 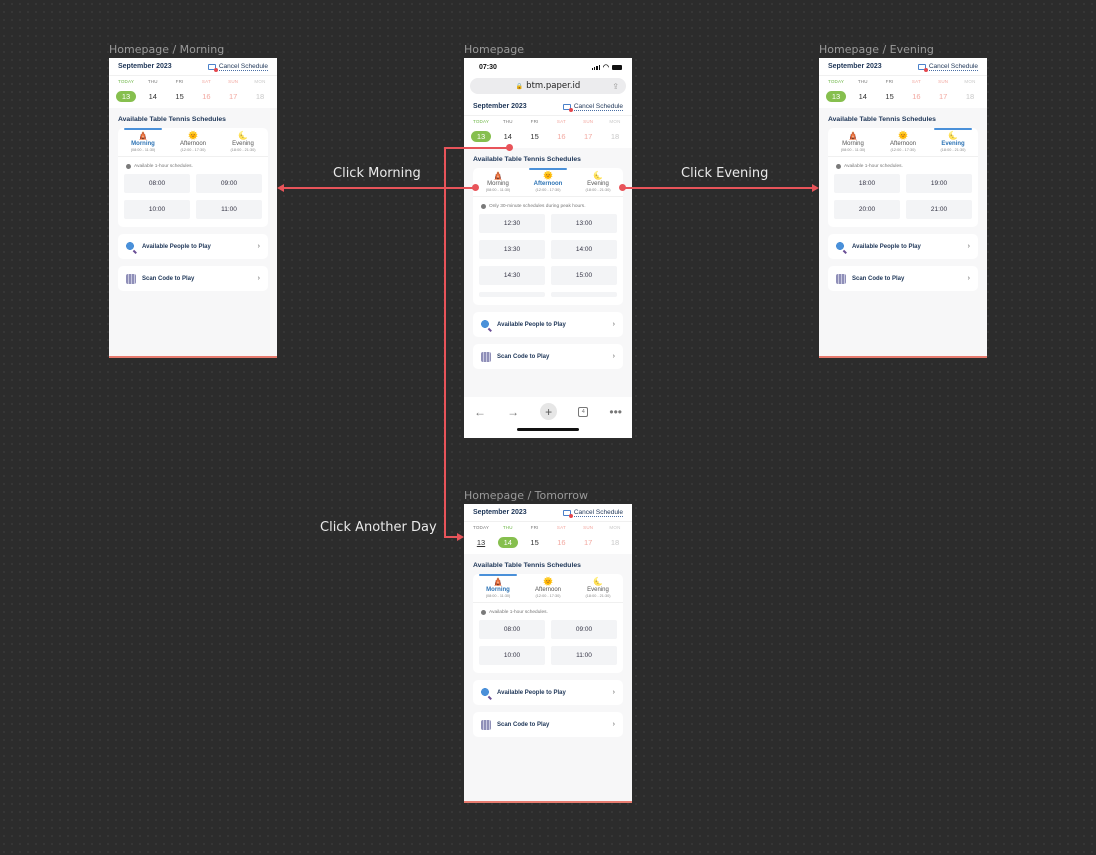 What do you see at coordinates (480, 412) in the screenshot?
I see `back-icon: ←` at bounding box center [480, 412].